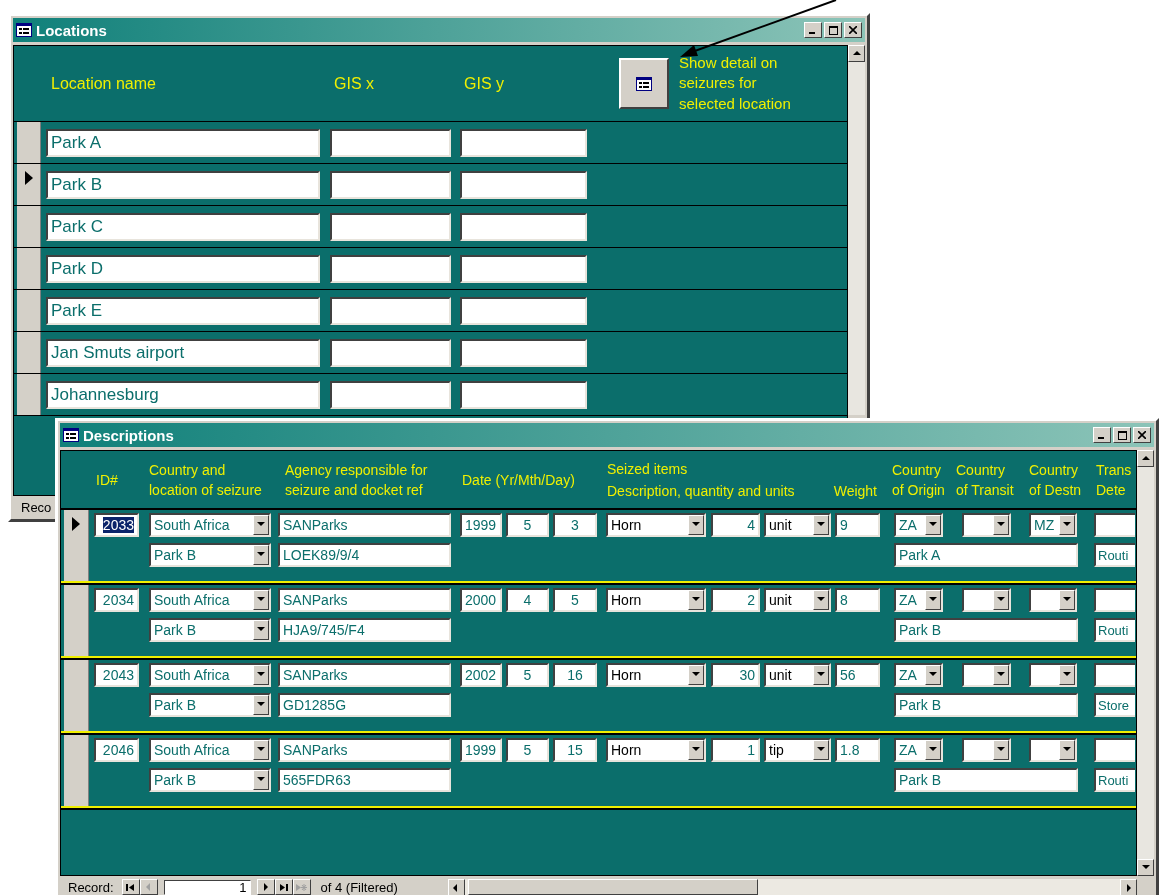  What do you see at coordinates (116, 675) in the screenshot?
I see `input-field: 2043` at bounding box center [116, 675].